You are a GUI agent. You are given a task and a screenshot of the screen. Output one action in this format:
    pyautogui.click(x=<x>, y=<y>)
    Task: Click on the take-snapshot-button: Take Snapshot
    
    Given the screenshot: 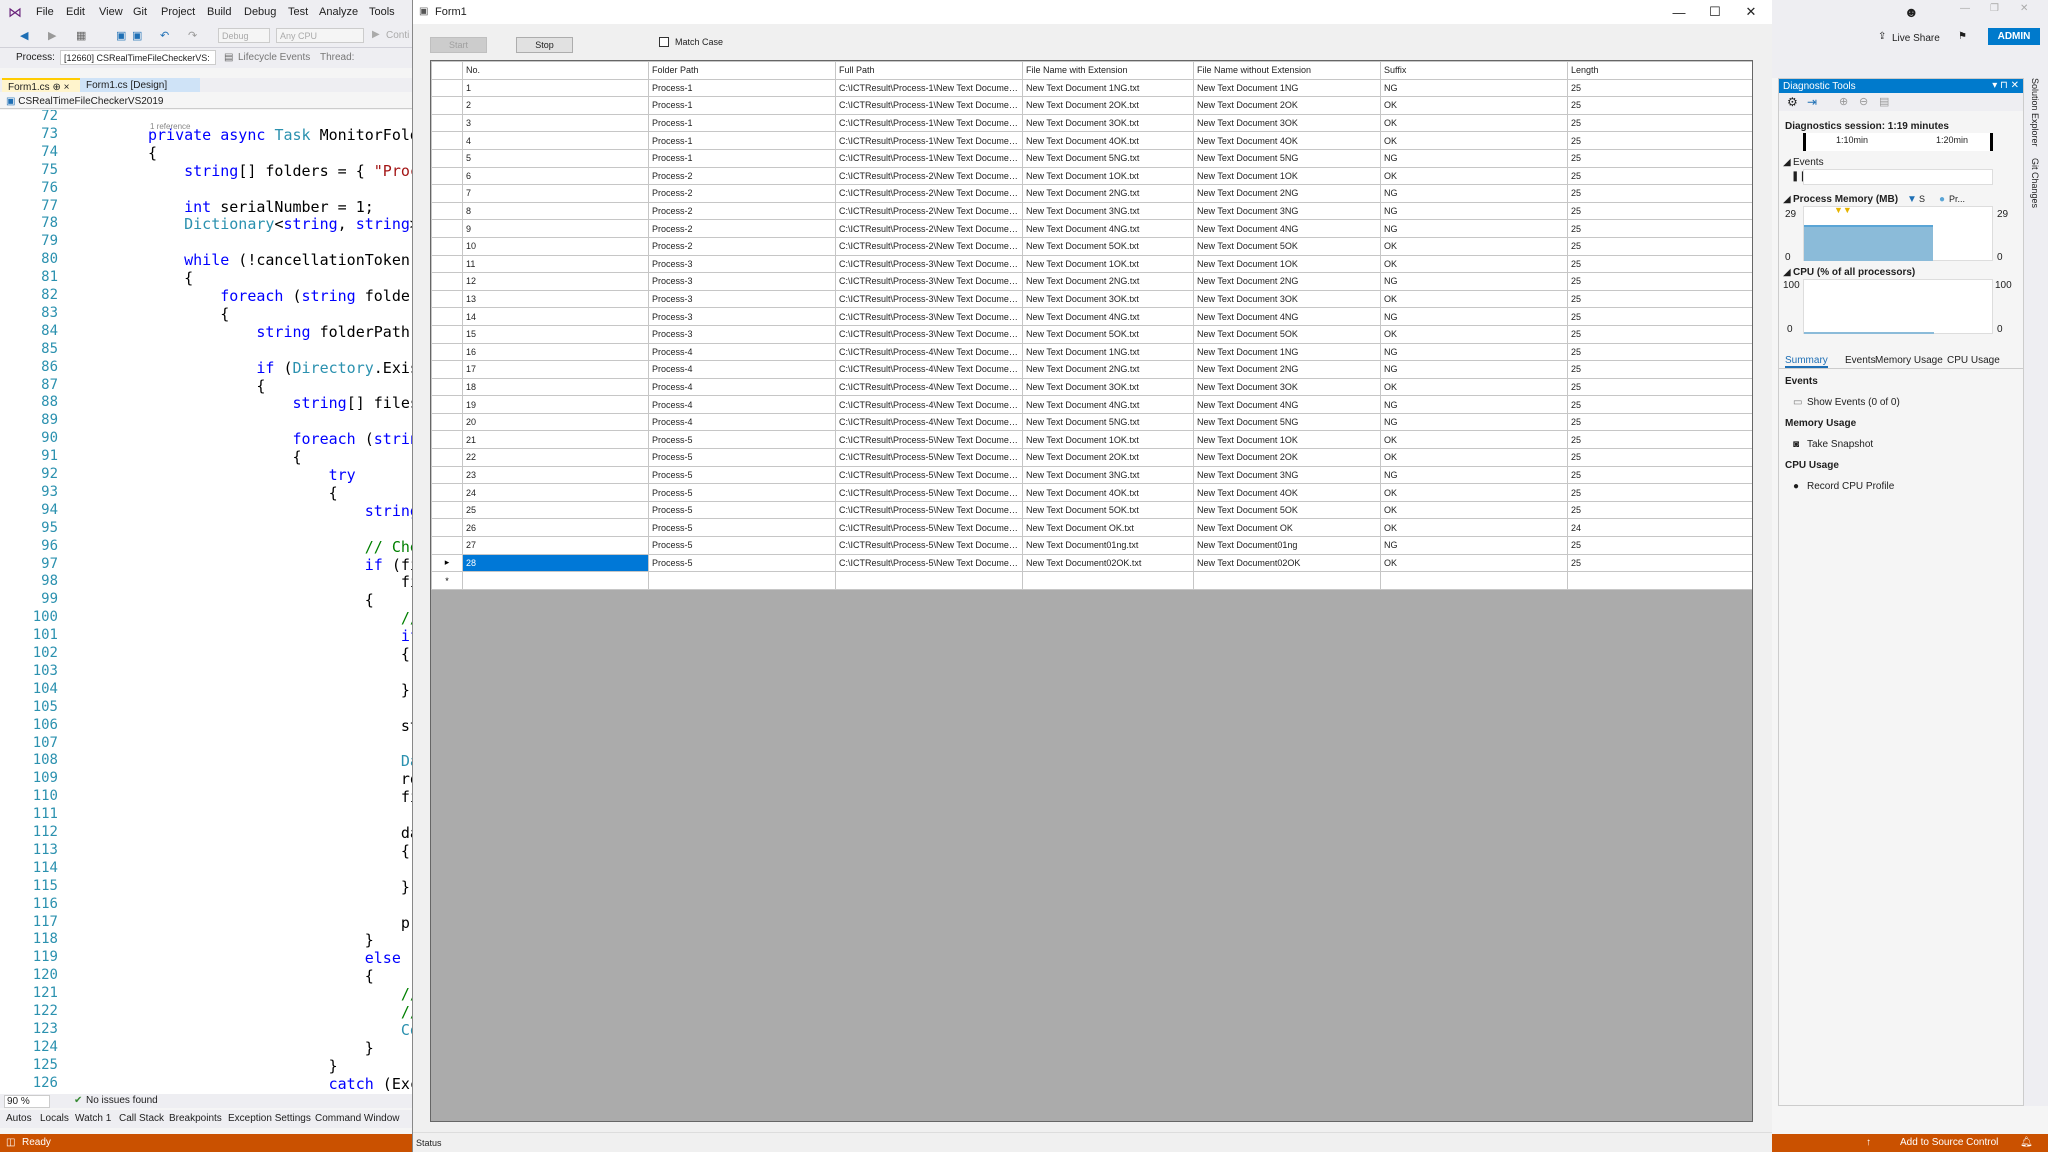 What is the action you would take?
    pyautogui.click(x=1840, y=444)
    